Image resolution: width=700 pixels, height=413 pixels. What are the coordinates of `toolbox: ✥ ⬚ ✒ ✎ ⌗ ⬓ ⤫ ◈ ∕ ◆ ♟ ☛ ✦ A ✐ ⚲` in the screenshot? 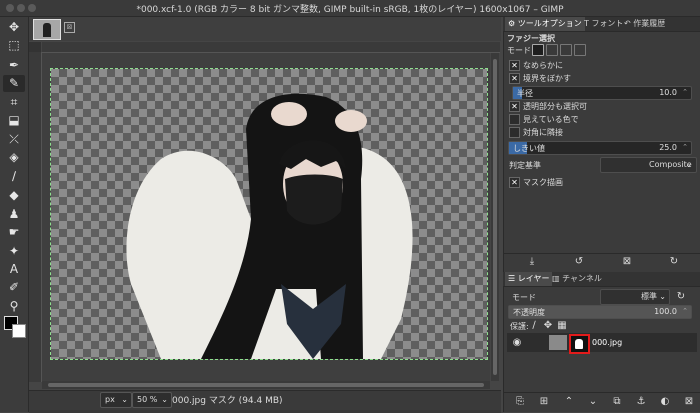 It's located at (14, 214).